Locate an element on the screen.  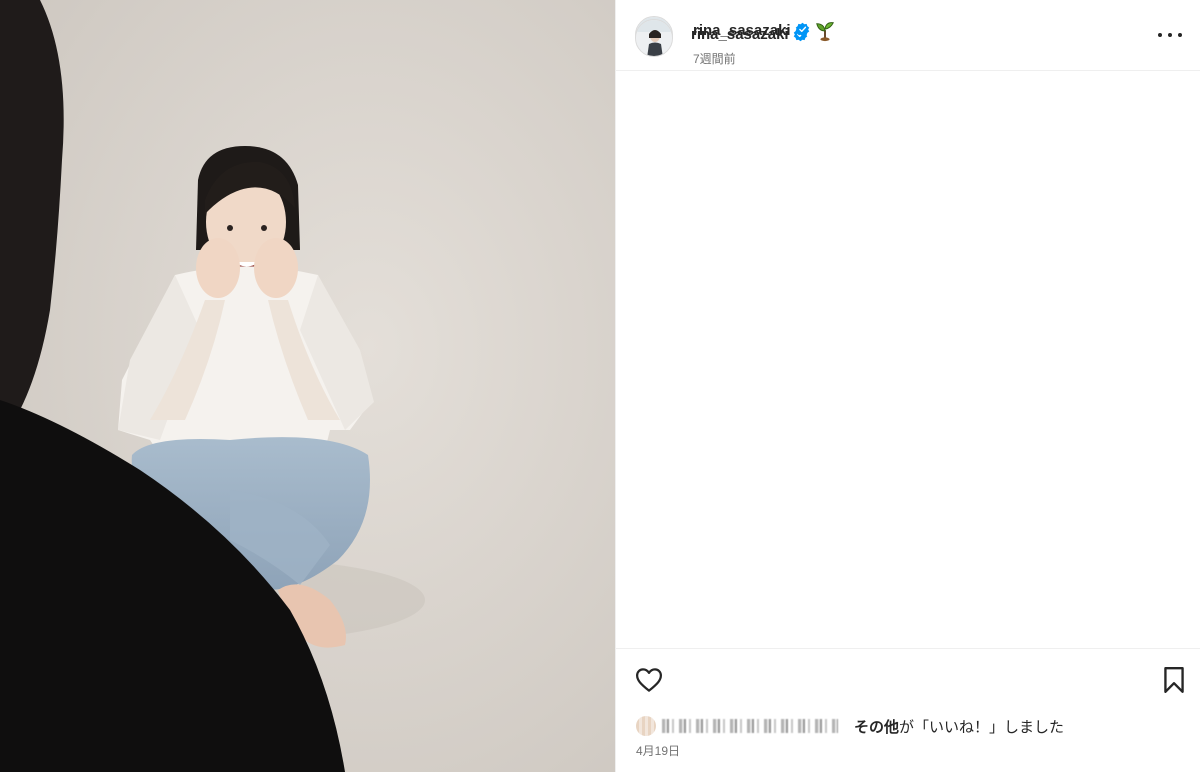
blurred-liker-names is located at coordinates (750, 726).